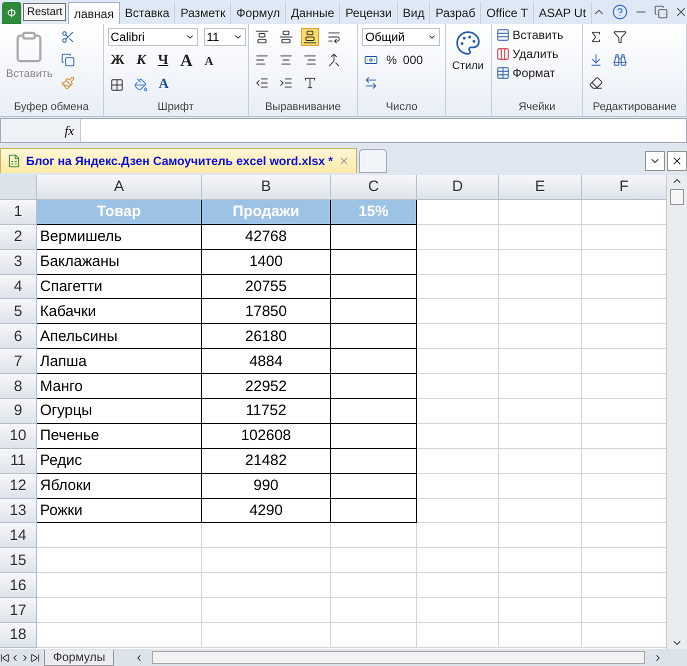 The width and height of the screenshot is (687, 666). Describe the element at coordinates (119, 411) in the screenshot. I see `table-cell: Огурцы` at that location.